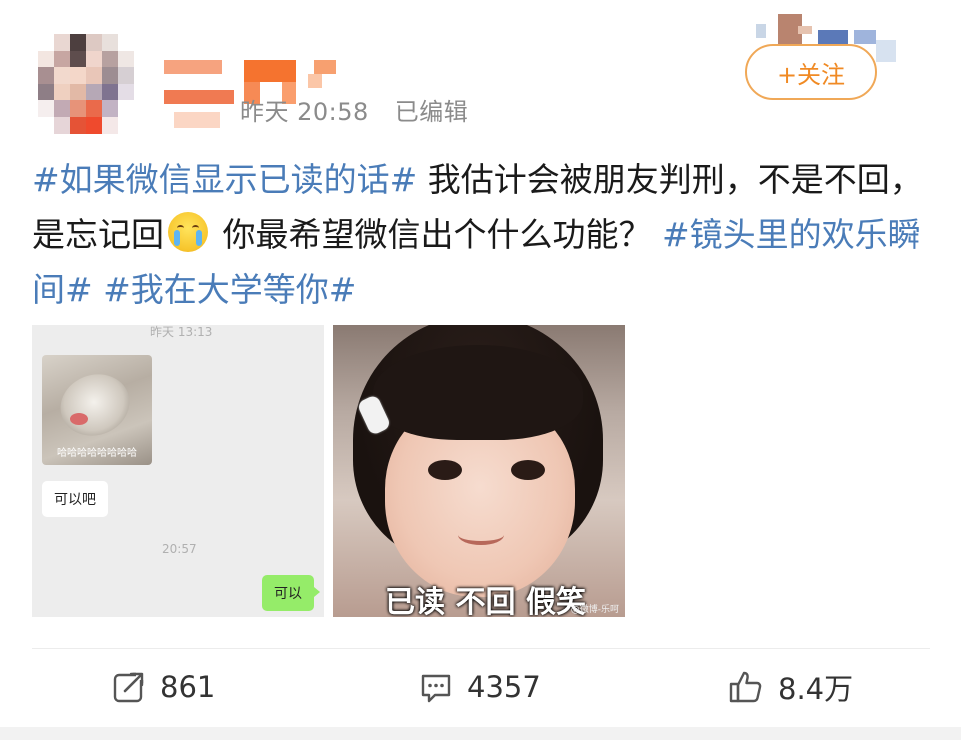  What do you see at coordinates (229, 289) in the screenshot?
I see `hashtag-waiting-at-university: #我在大学等你#` at bounding box center [229, 289].